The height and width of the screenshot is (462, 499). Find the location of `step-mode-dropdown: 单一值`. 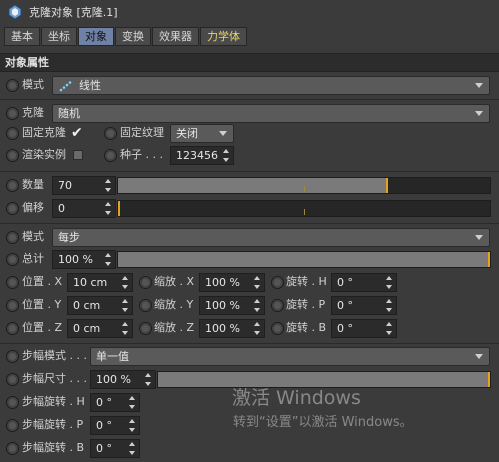

step-mode-dropdown: 单一值 is located at coordinates (290, 356).